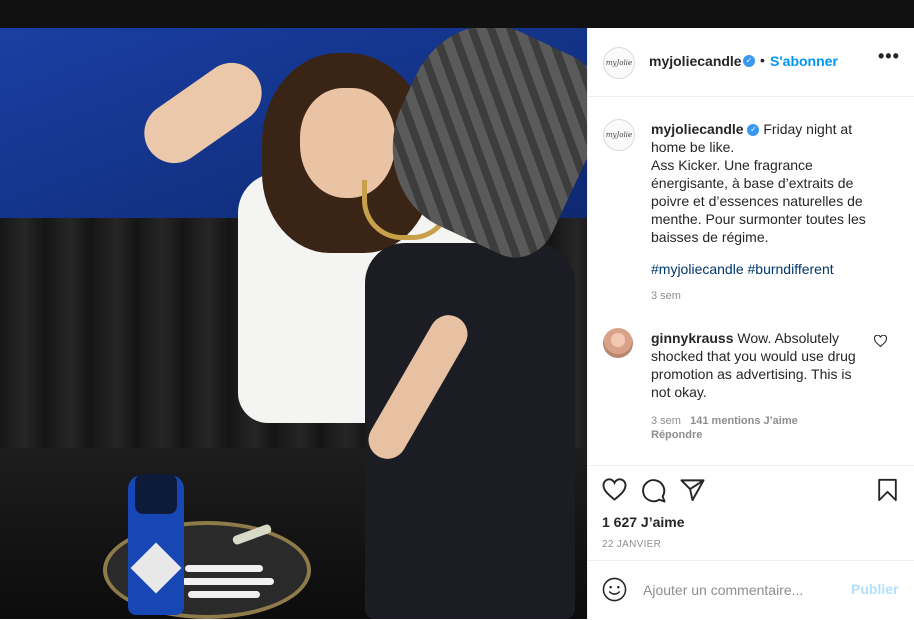 The height and width of the screenshot is (620, 914). I want to click on add-comment-bar: Publier, so click(751, 590).